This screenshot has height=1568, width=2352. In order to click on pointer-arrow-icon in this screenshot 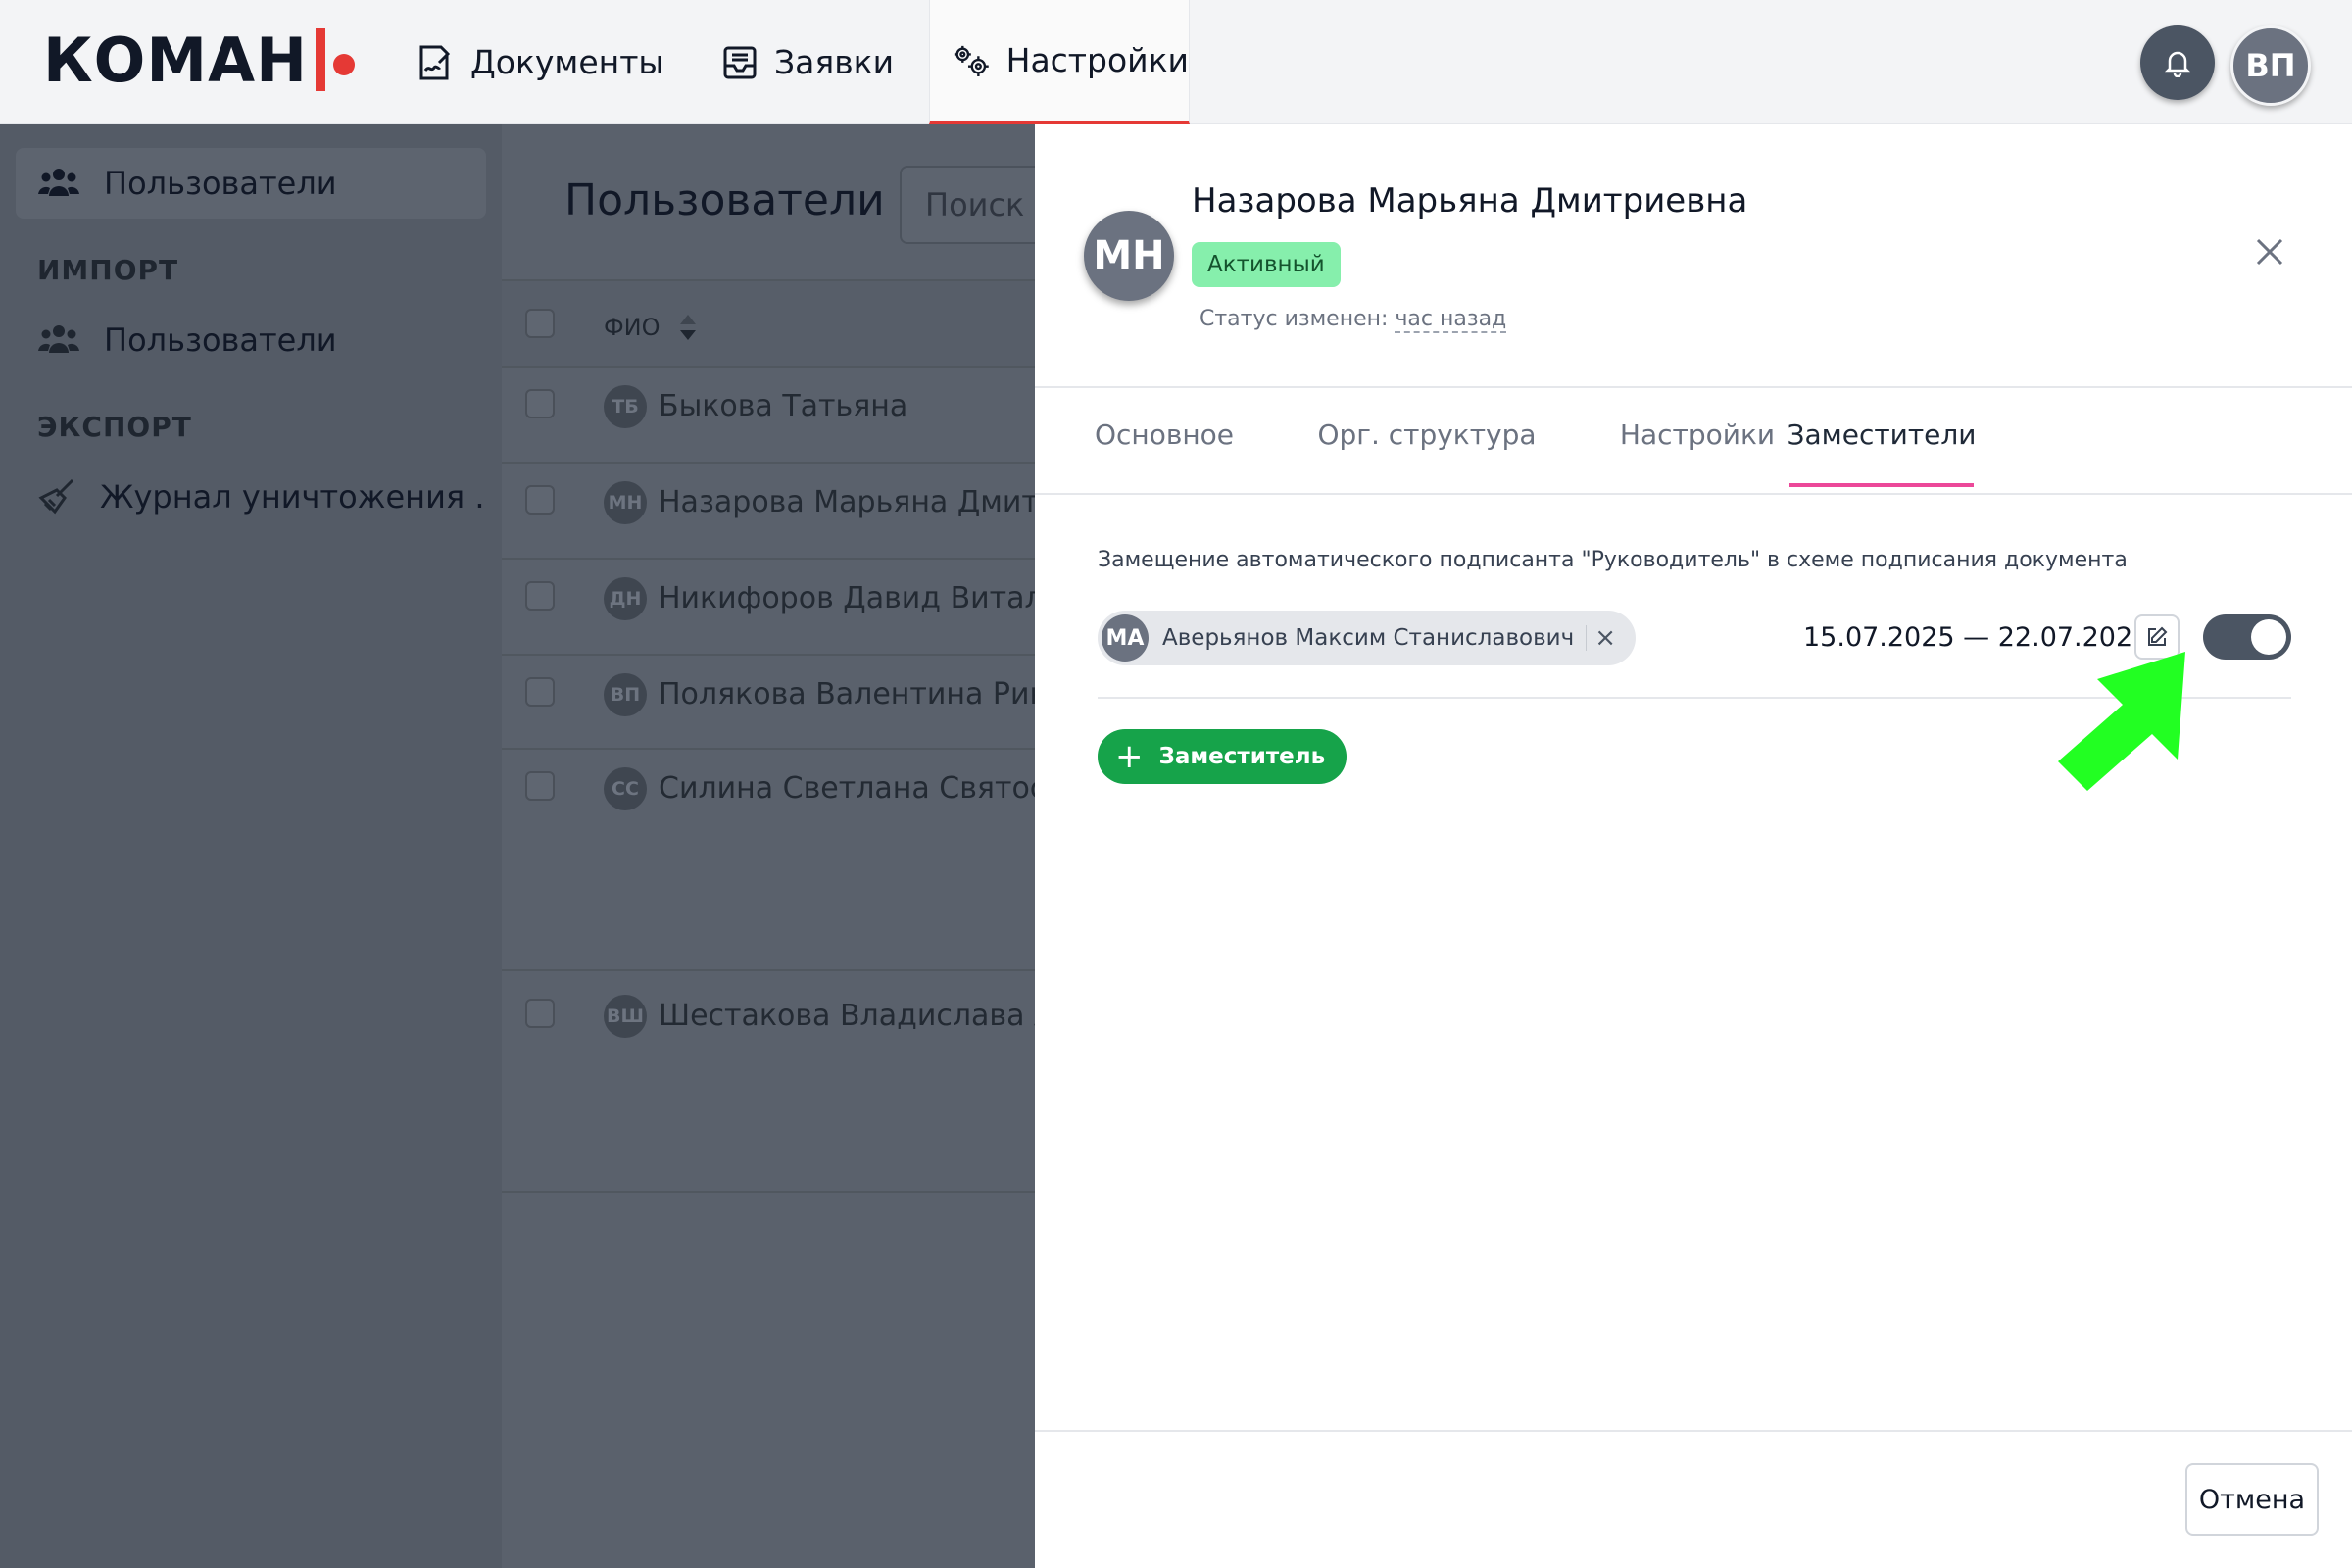, I will do `click(2121, 721)`.